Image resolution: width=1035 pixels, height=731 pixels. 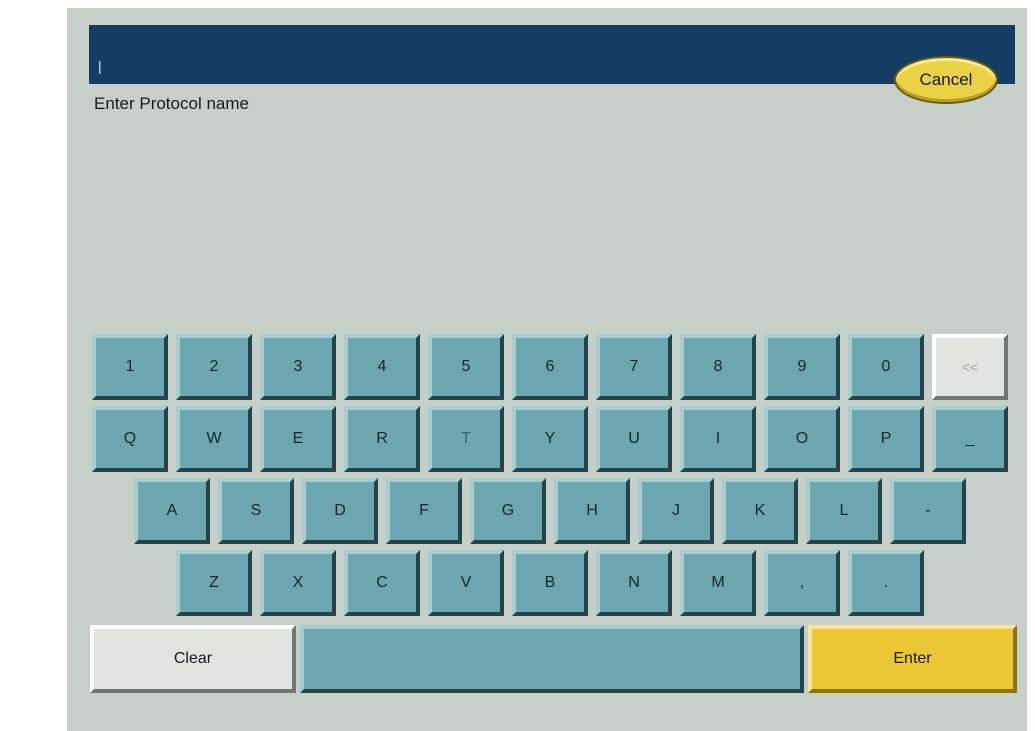 I want to click on key-1: 1, so click(x=130, y=367).